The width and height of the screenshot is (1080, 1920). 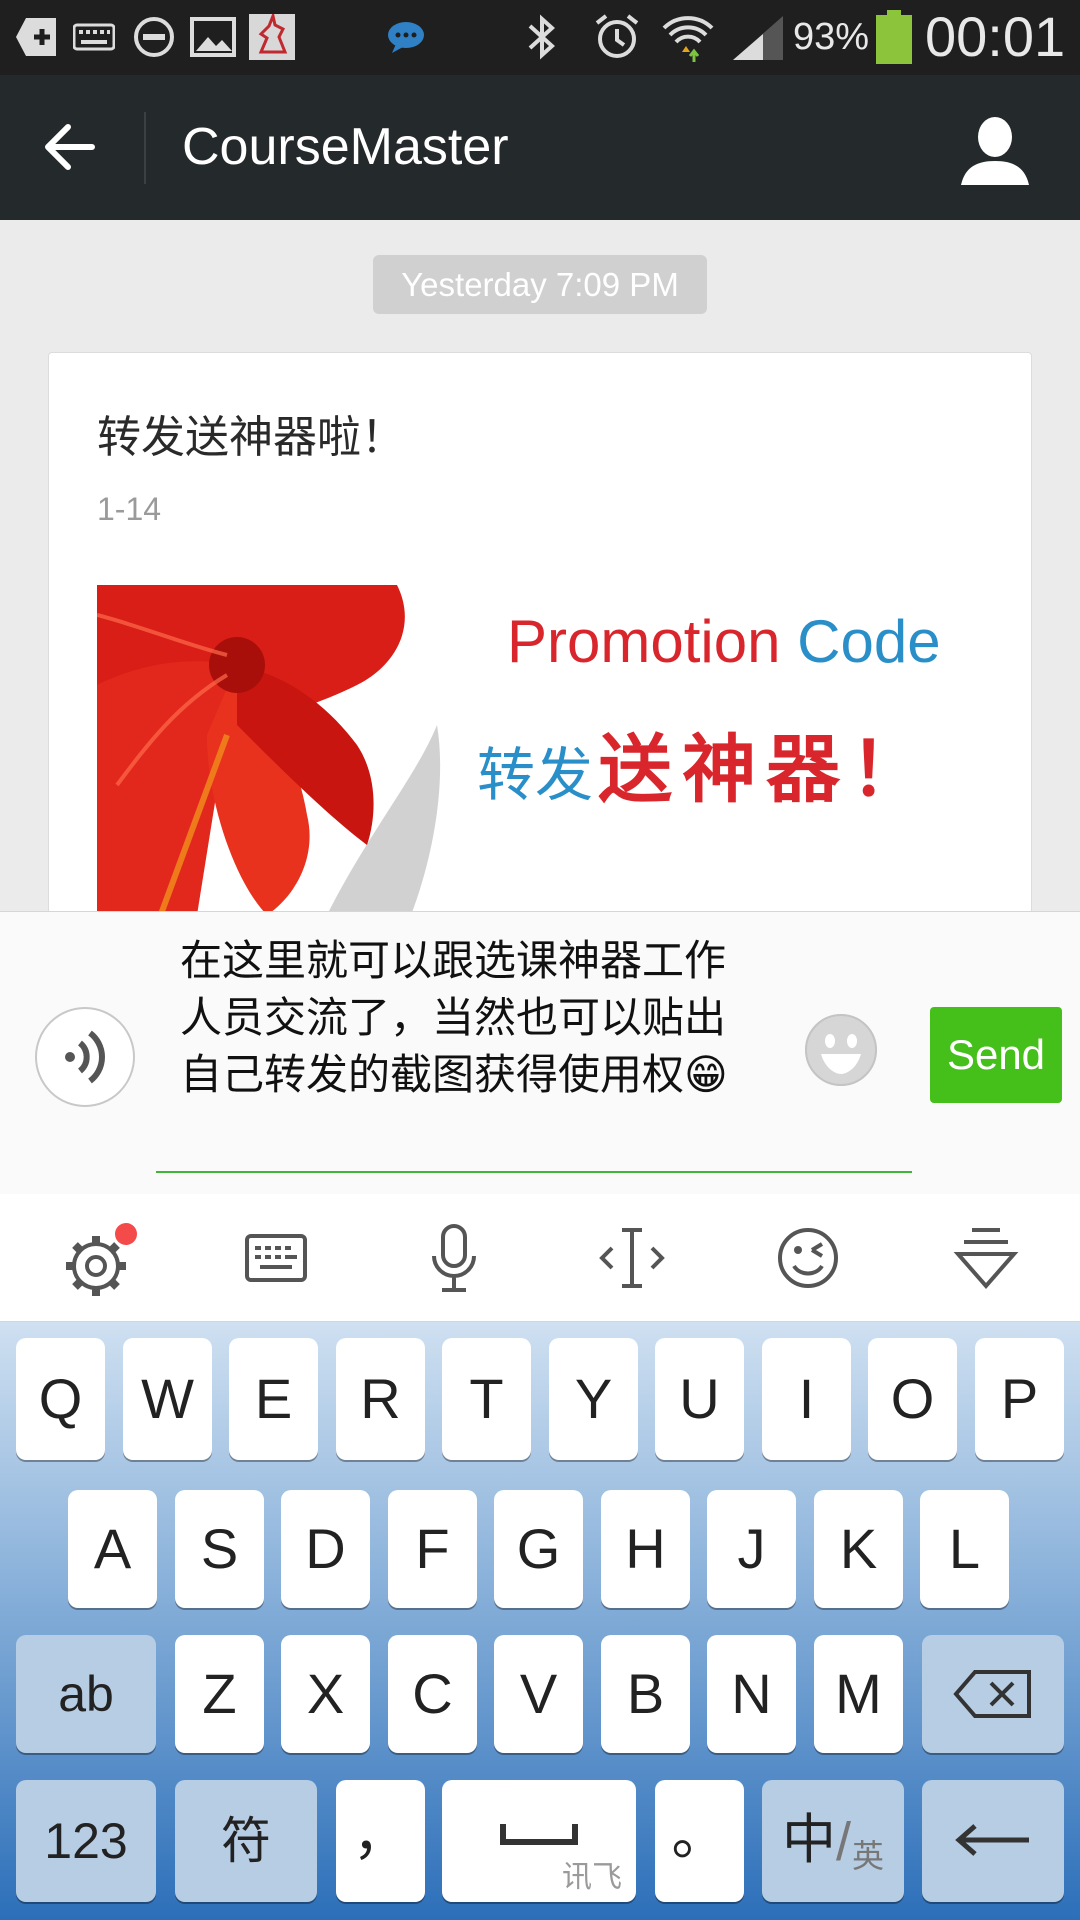 What do you see at coordinates (101, 1259) in the screenshot?
I see `settings-icon` at bounding box center [101, 1259].